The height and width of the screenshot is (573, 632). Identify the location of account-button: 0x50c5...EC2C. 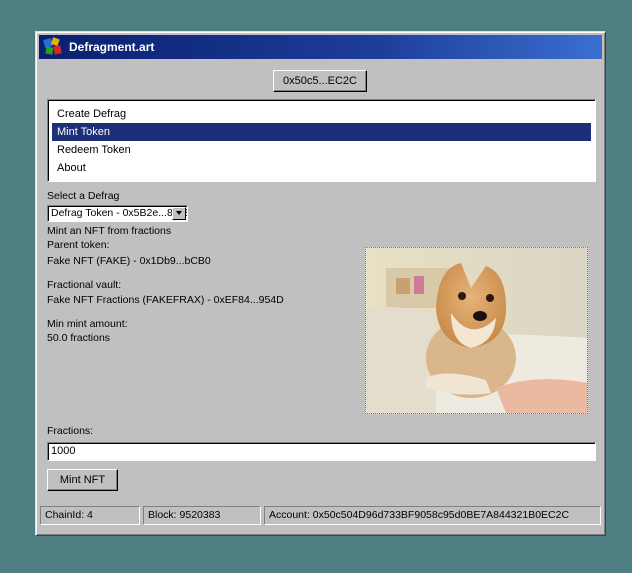
(320, 81).